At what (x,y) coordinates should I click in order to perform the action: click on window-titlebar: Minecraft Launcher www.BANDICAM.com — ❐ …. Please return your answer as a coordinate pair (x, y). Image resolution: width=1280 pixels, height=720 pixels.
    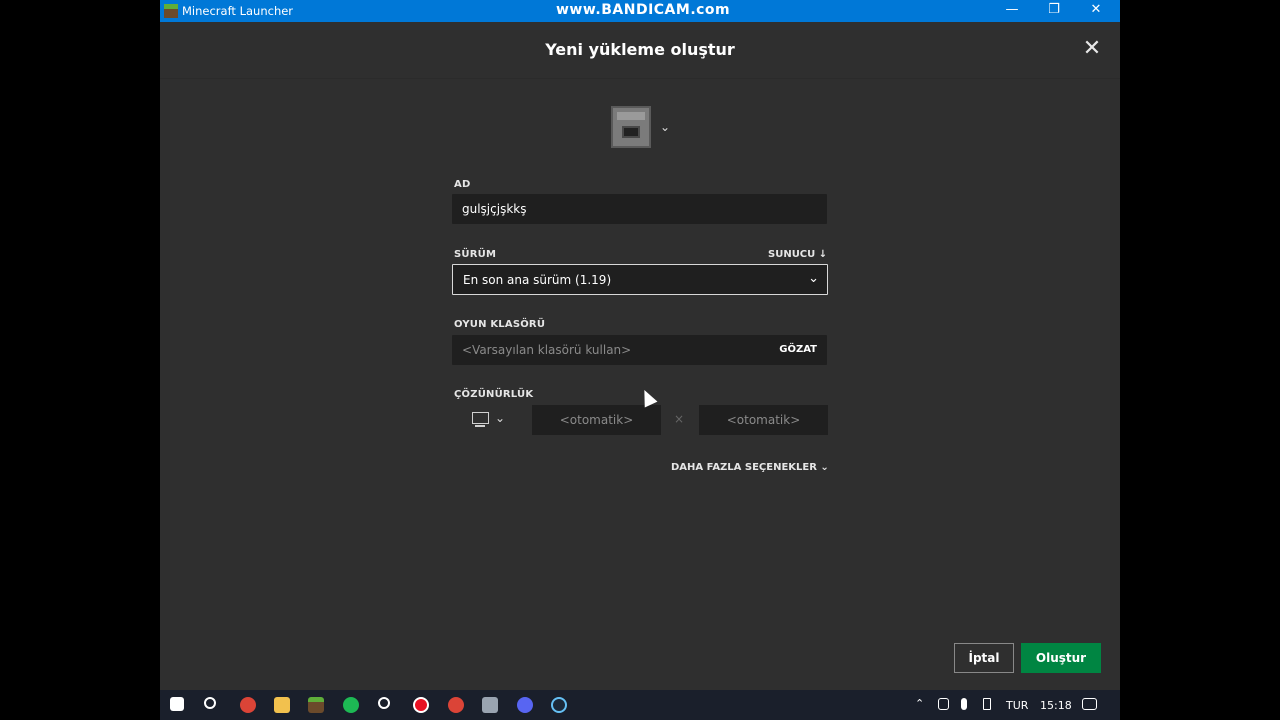
    Looking at the image, I should click on (640, 11).